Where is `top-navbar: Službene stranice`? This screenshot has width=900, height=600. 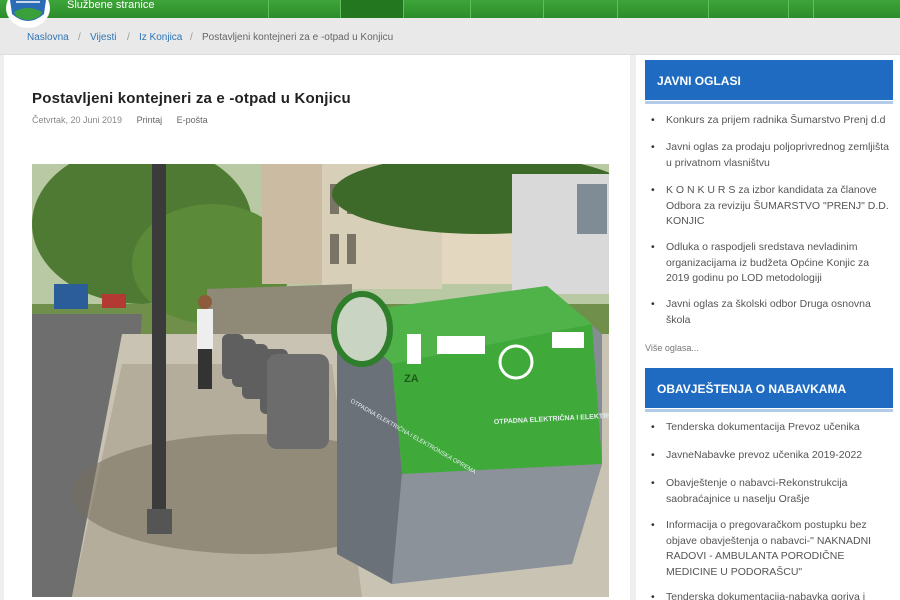 top-navbar: Službene stranice is located at coordinates (450, 14).